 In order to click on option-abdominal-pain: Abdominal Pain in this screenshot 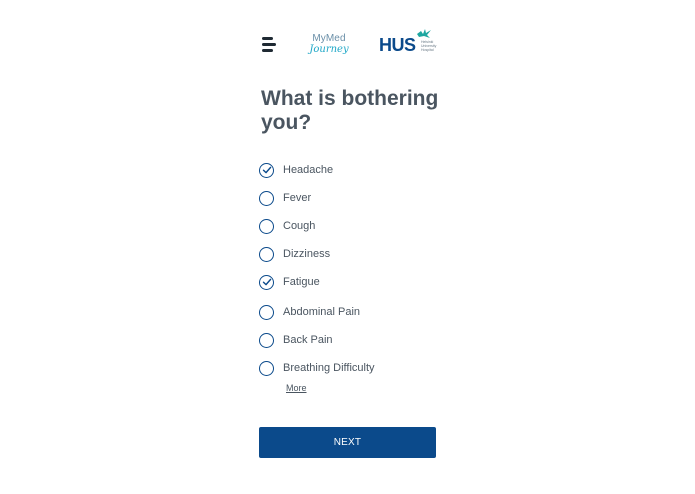, I will do `click(353, 312)`.